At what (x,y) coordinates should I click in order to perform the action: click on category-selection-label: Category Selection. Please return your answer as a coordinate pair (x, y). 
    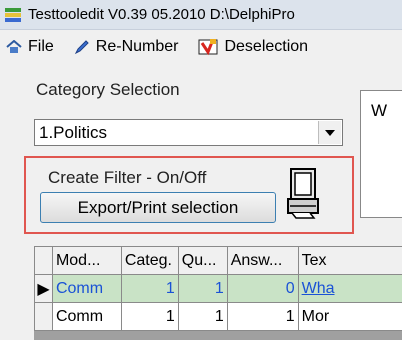
    Looking at the image, I should click on (108, 89).